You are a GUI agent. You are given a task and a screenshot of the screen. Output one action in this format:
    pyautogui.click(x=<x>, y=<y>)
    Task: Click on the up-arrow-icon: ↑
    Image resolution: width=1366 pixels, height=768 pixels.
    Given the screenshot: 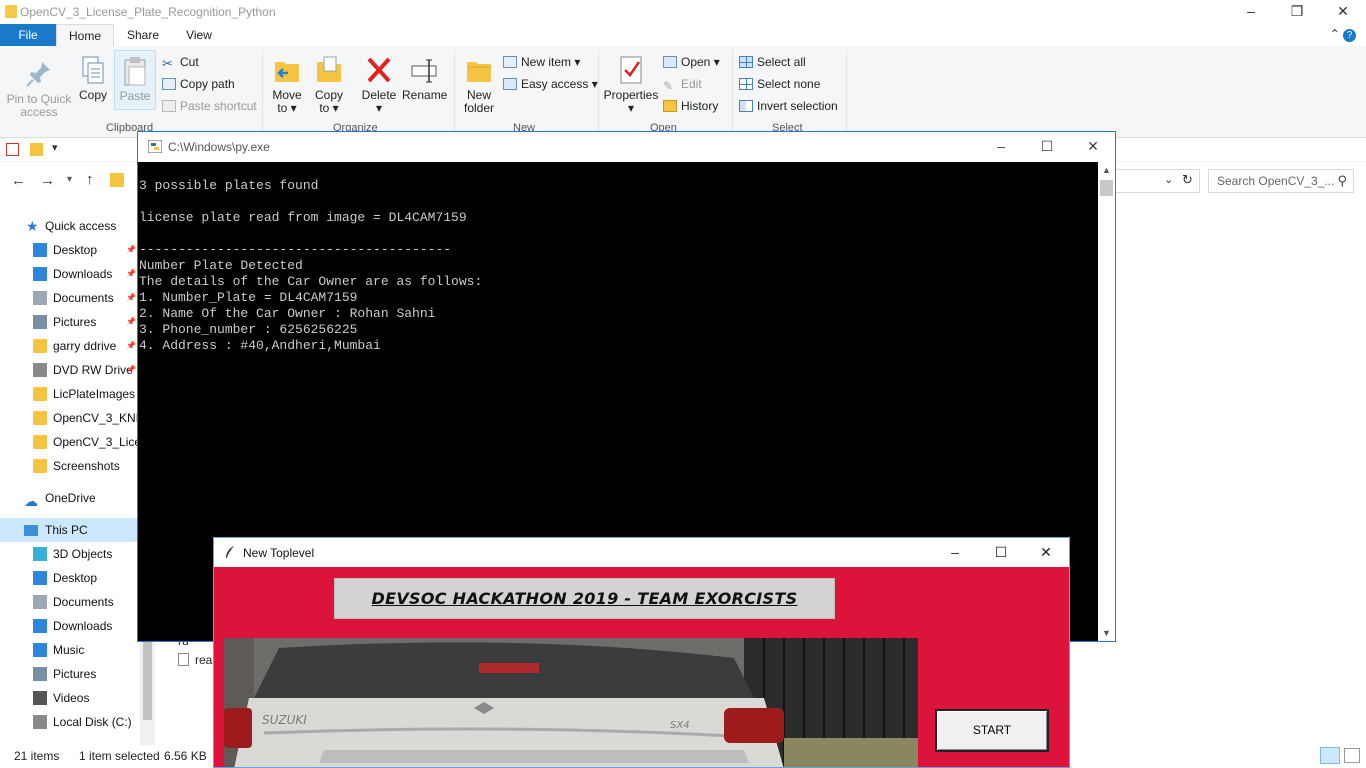 What is the action you would take?
    pyautogui.click(x=90, y=179)
    